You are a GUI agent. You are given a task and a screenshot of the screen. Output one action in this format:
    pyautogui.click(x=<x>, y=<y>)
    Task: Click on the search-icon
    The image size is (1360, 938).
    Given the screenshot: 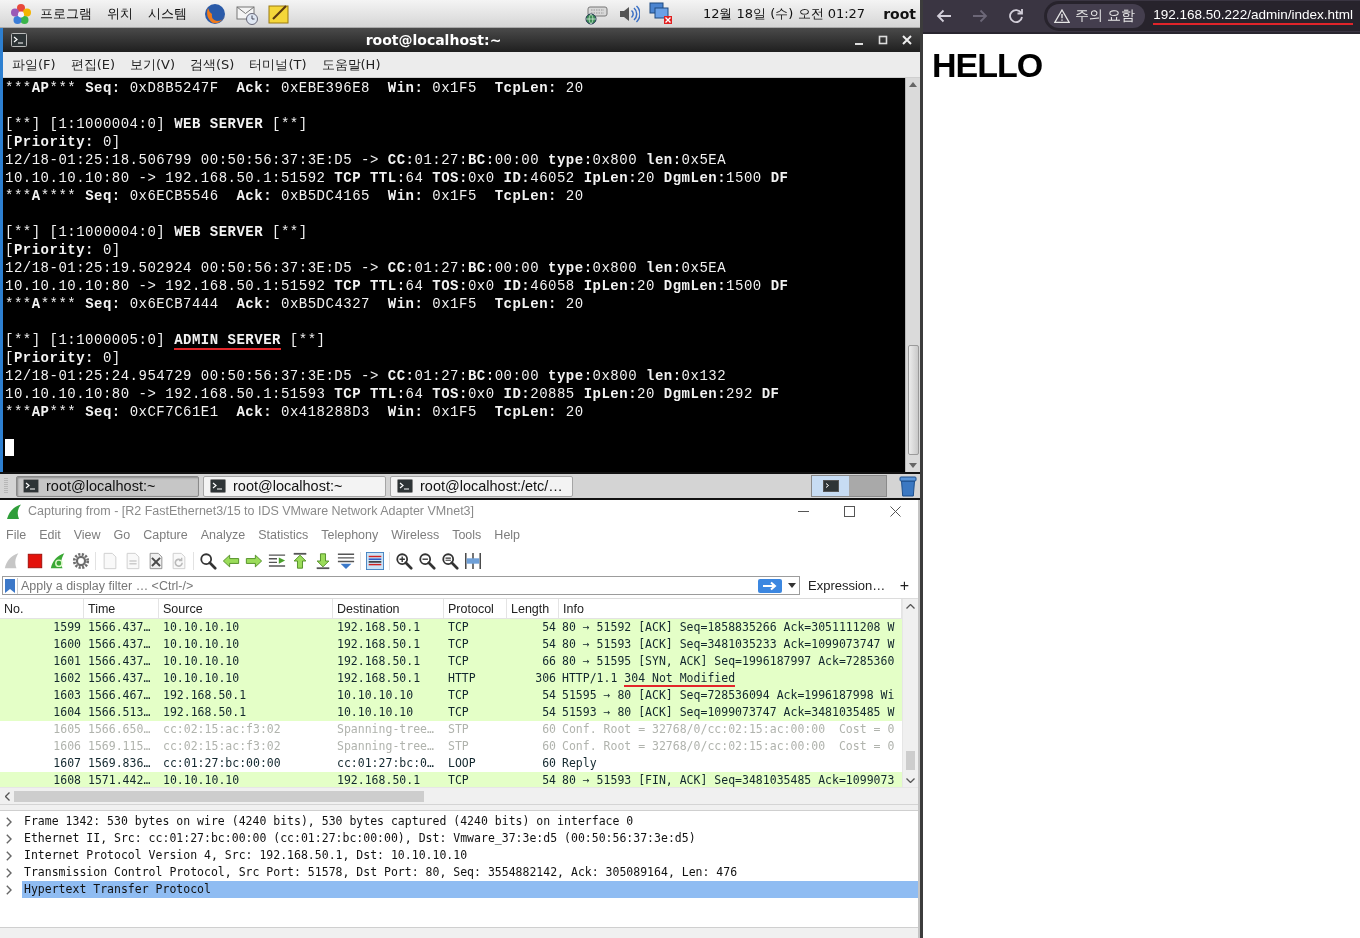 What is the action you would take?
    pyautogui.click(x=208, y=560)
    